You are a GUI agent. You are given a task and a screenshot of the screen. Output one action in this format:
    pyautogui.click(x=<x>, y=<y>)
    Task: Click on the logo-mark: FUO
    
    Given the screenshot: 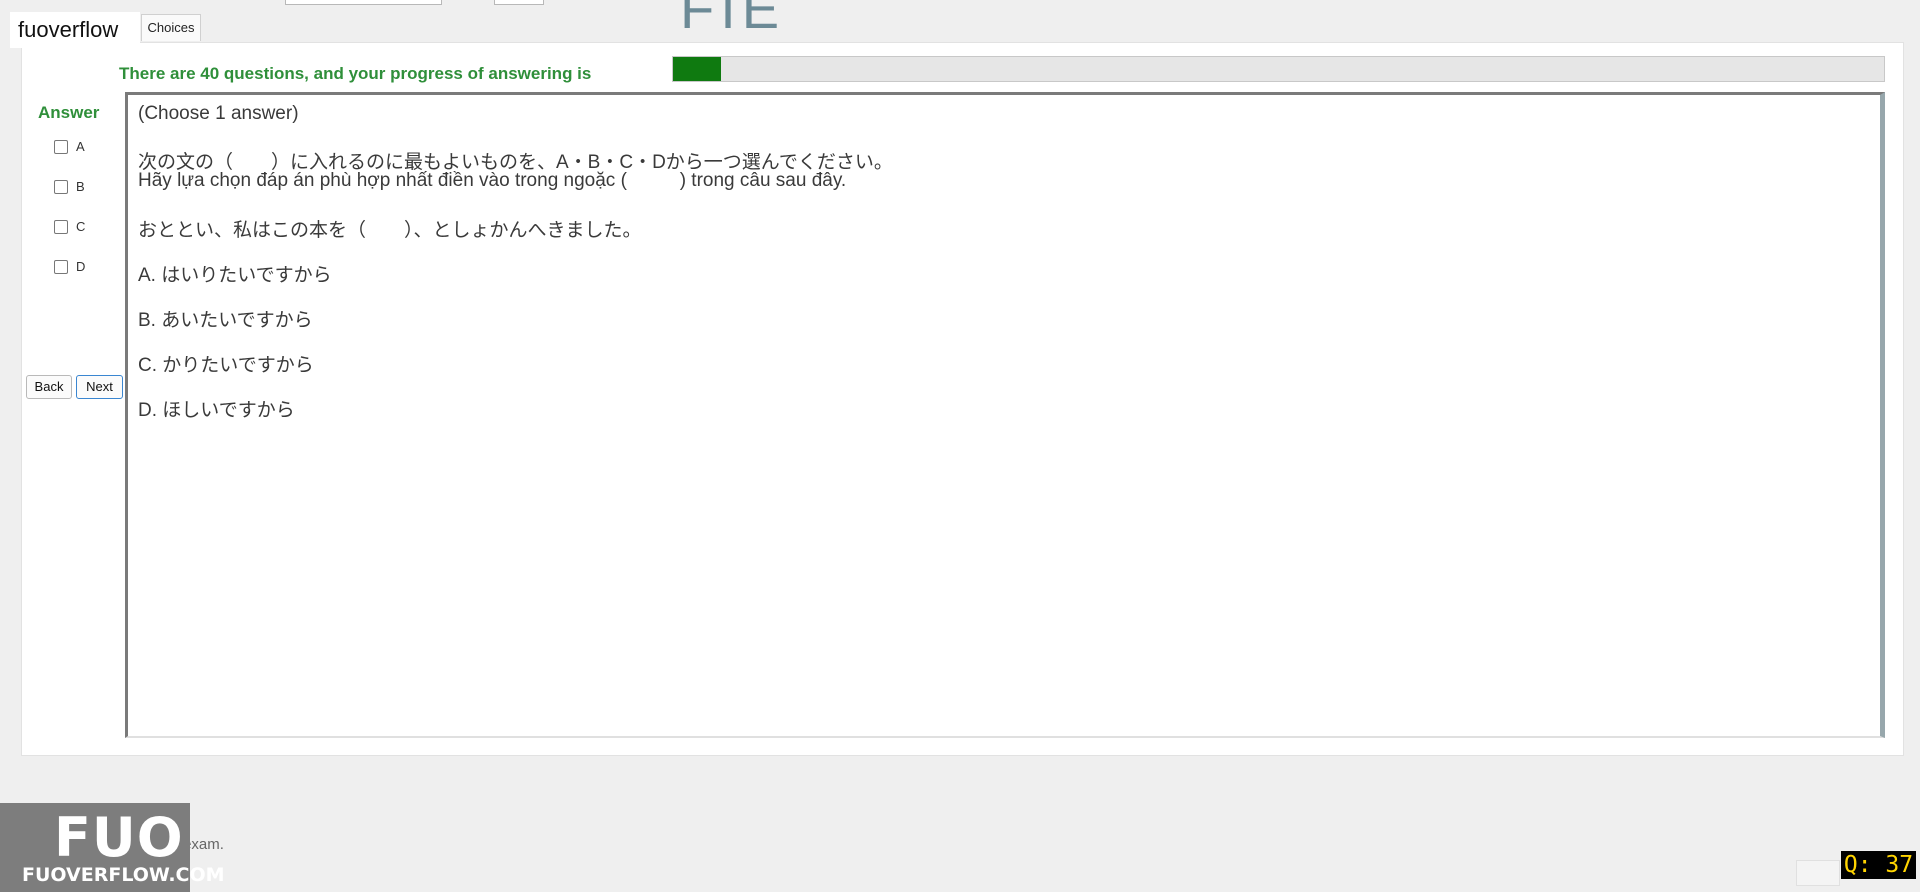 What is the action you would take?
    pyautogui.click(x=119, y=837)
    